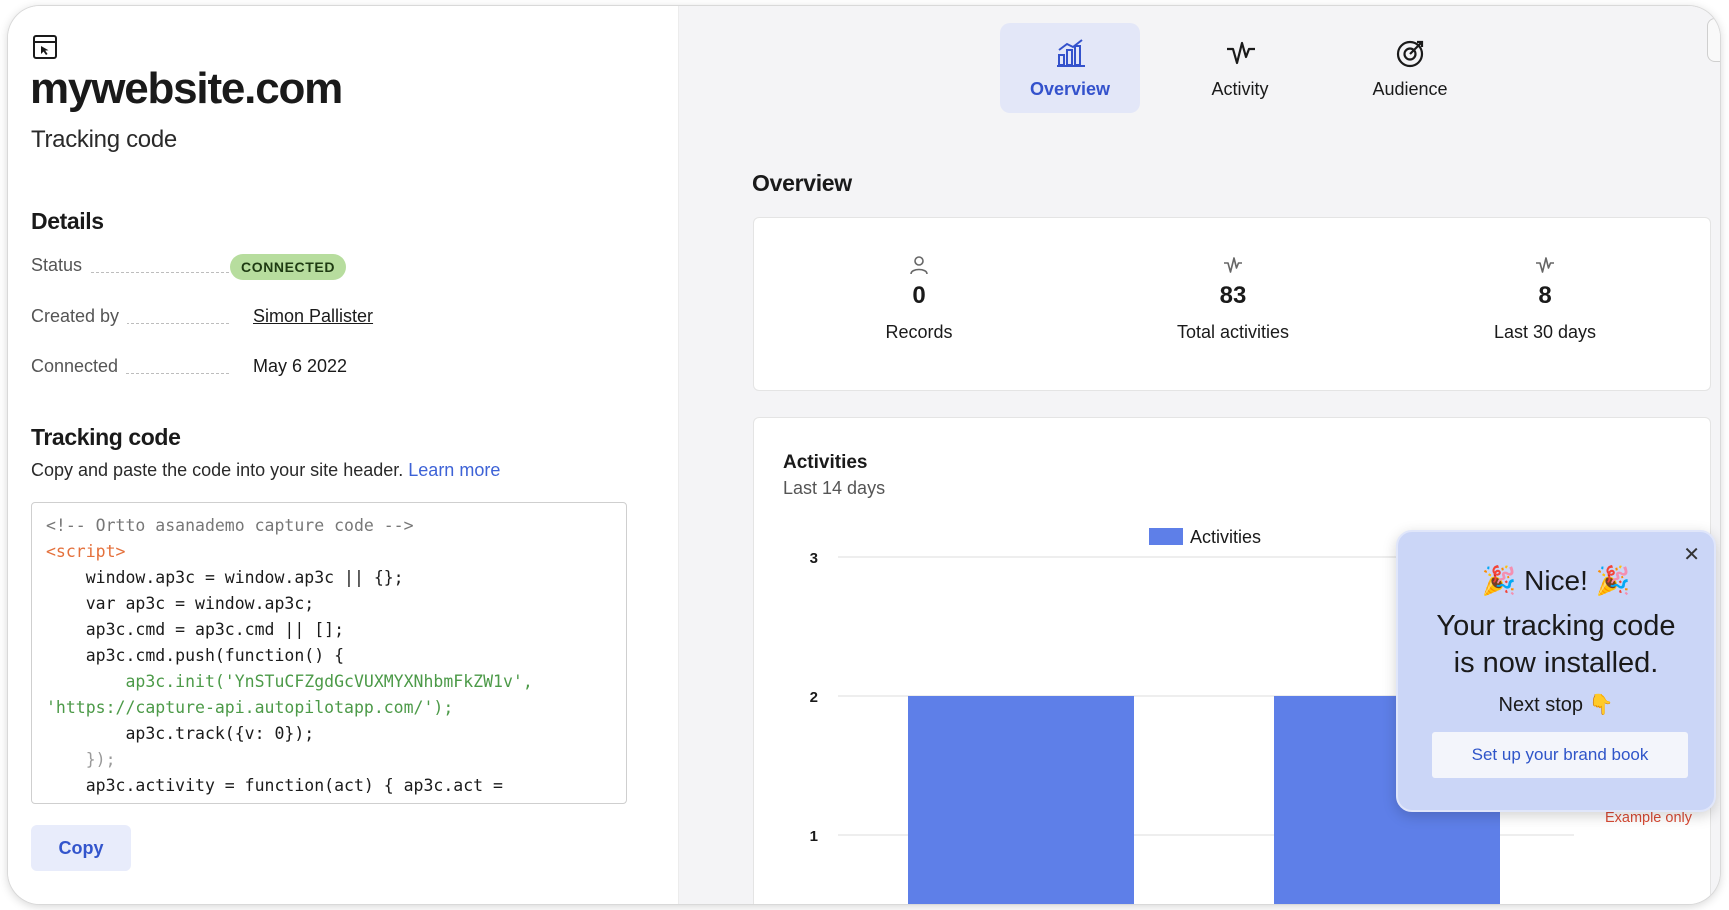 The image size is (1729, 910). I want to click on stat-total-activities: 83 Total activities, so click(1233, 298).